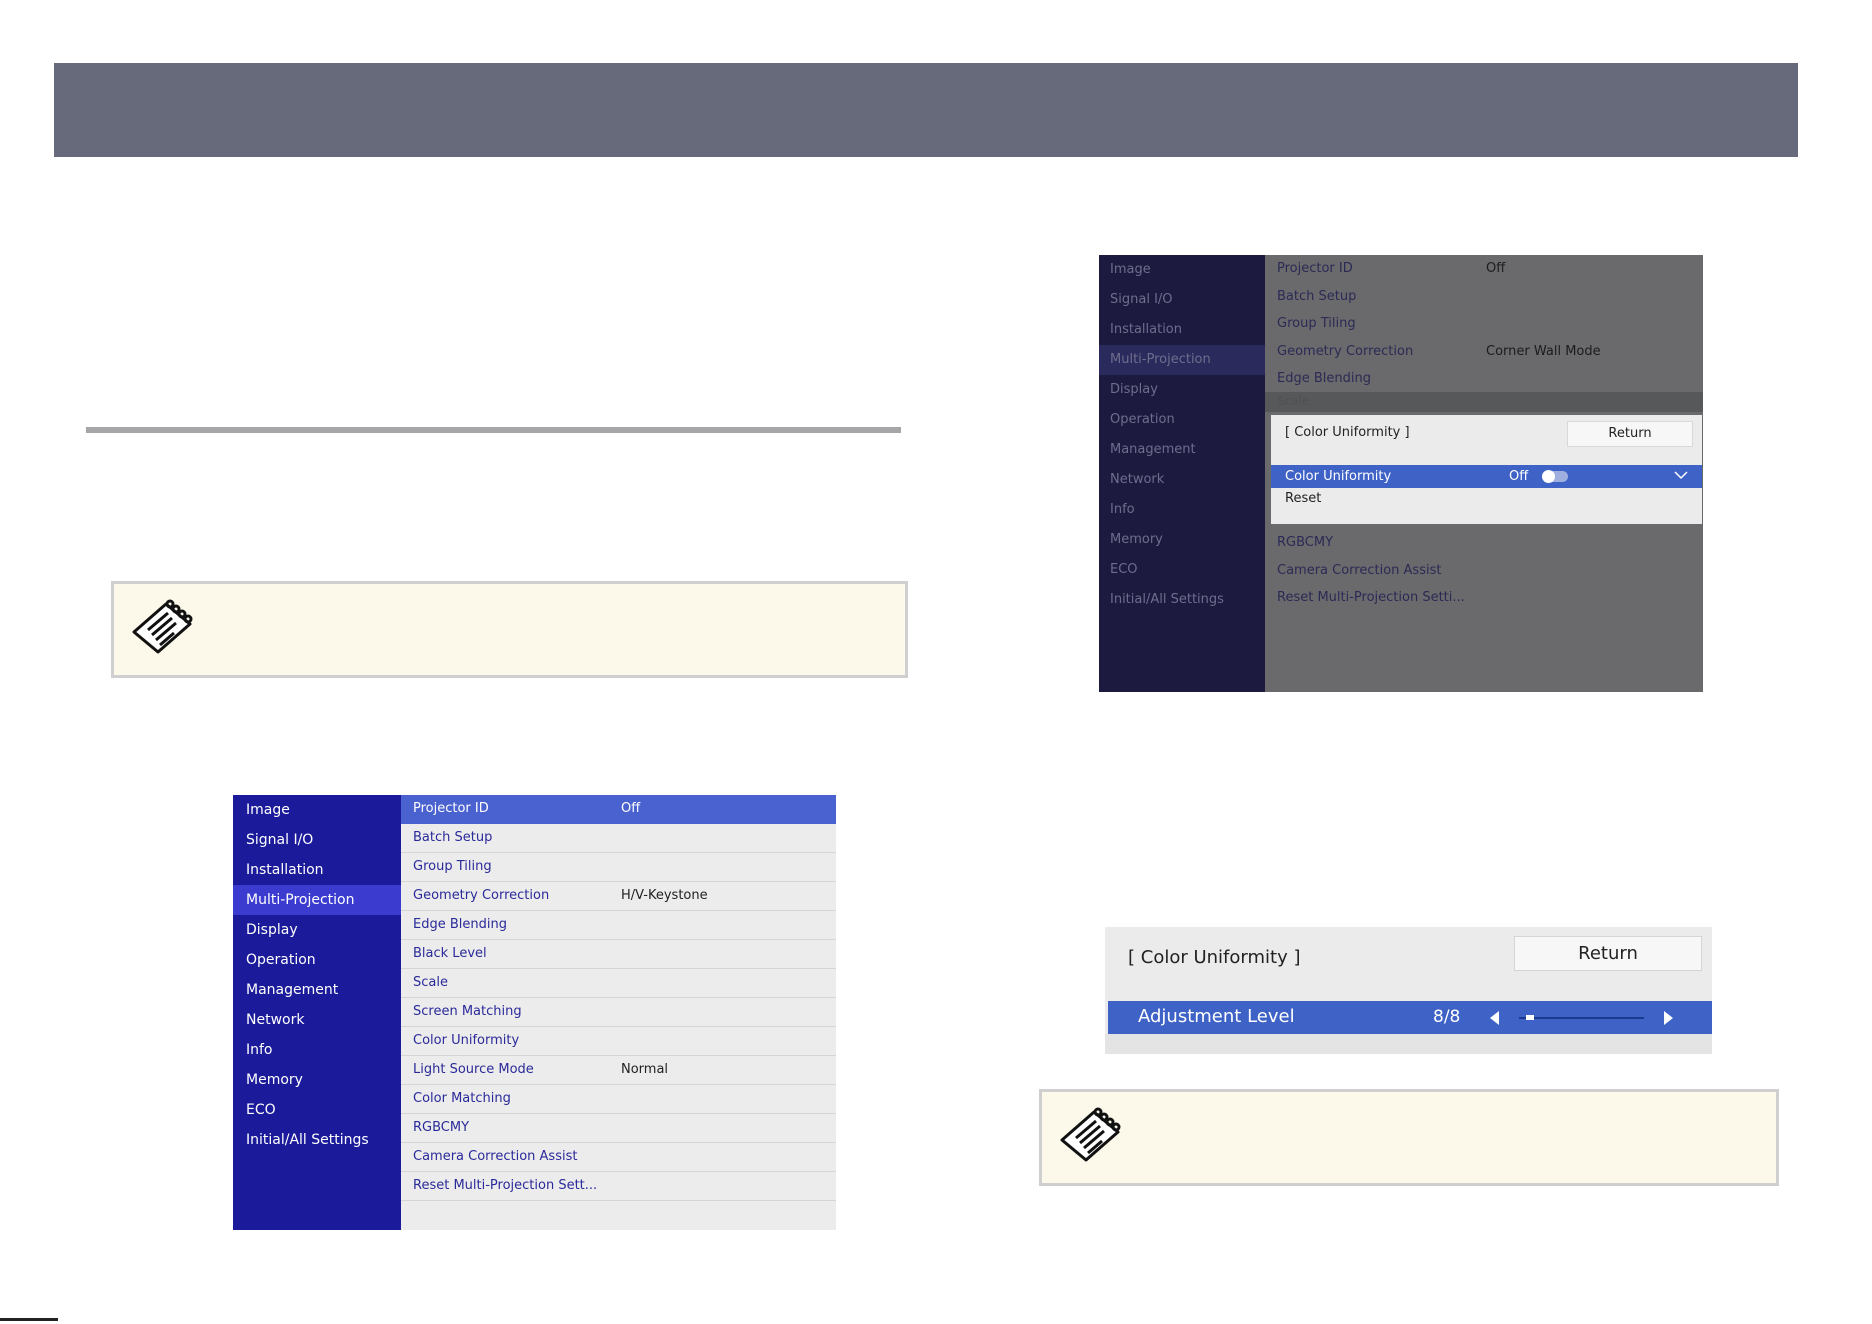  What do you see at coordinates (493, 430) in the screenshot?
I see `section-divider` at bounding box center [493, 430].